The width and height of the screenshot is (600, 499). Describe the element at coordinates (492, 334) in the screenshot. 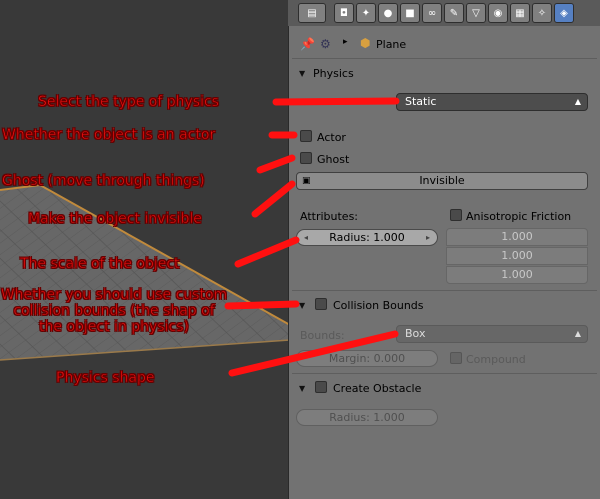

I see `bounds-shape-select: Box ▲` at that location.